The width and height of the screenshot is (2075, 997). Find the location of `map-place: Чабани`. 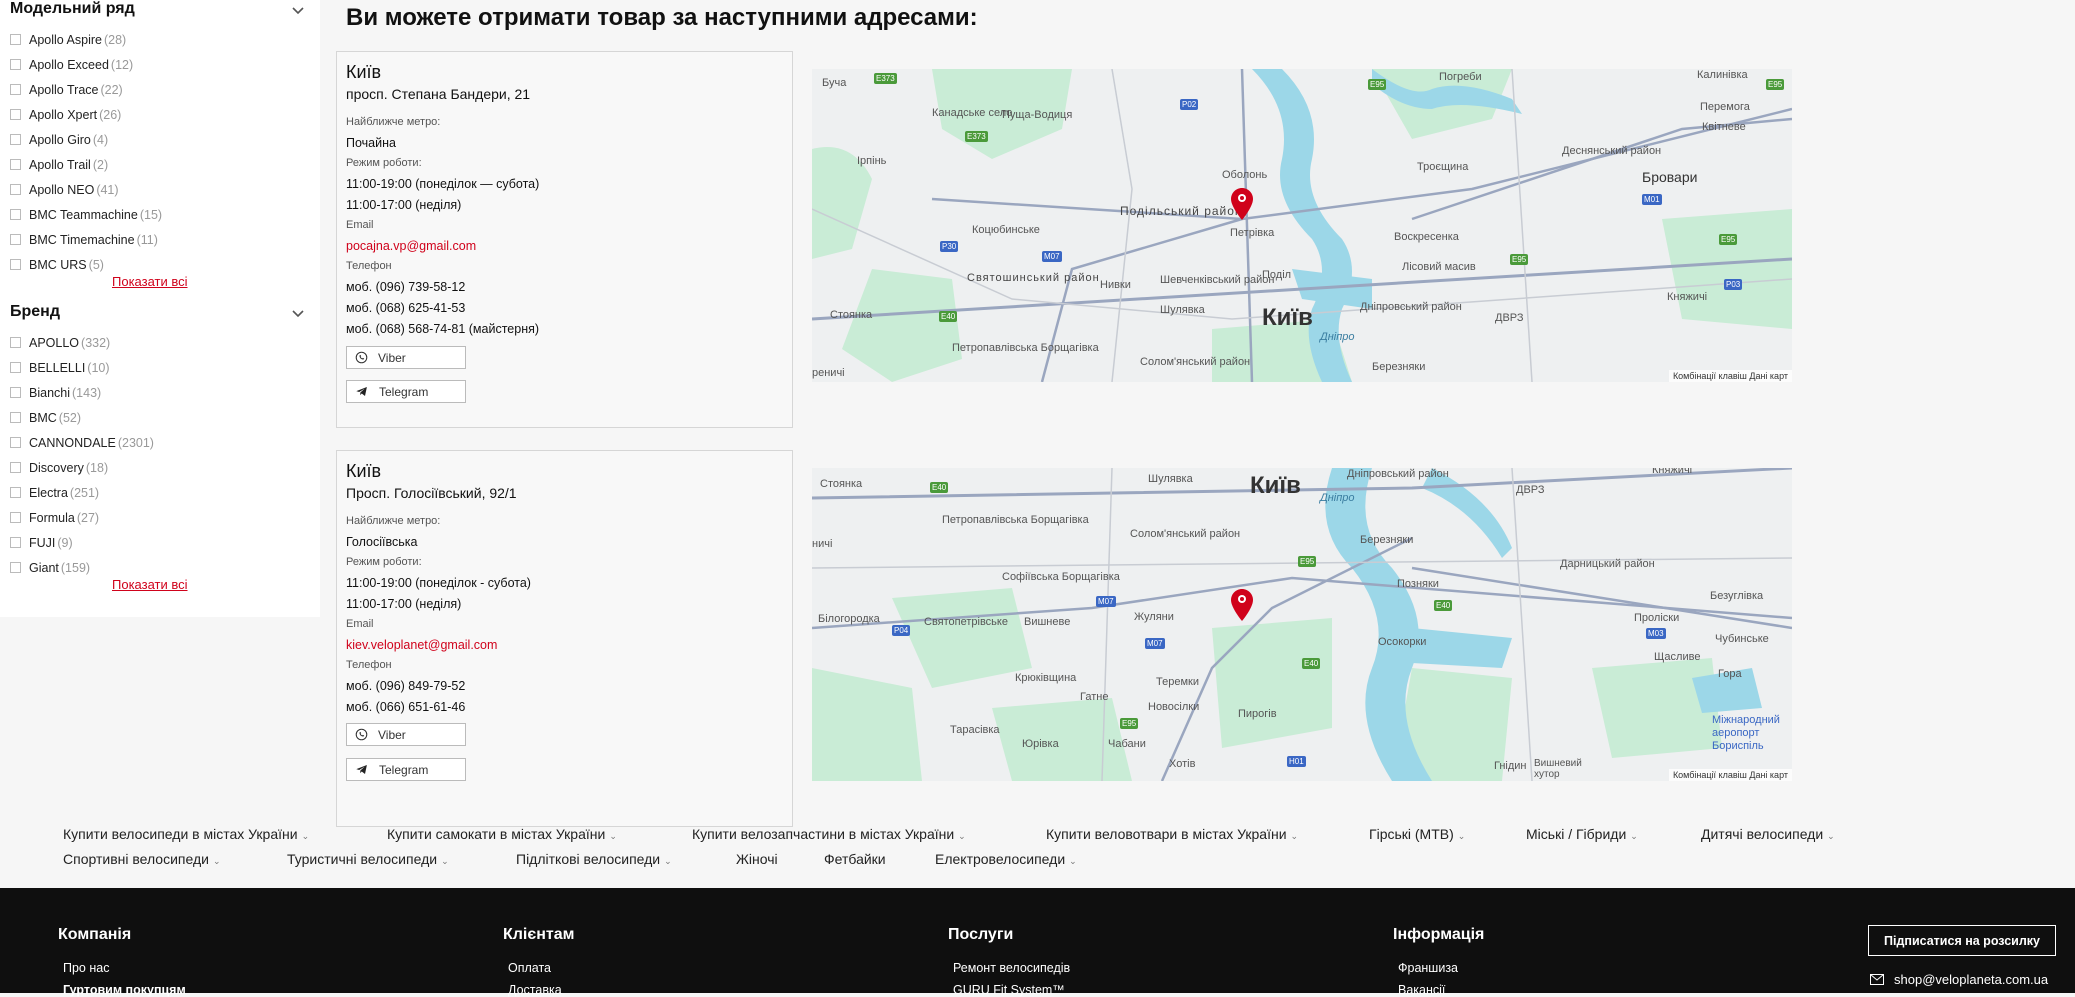

map-place: Чабани is located at coordinates (1127, 744).